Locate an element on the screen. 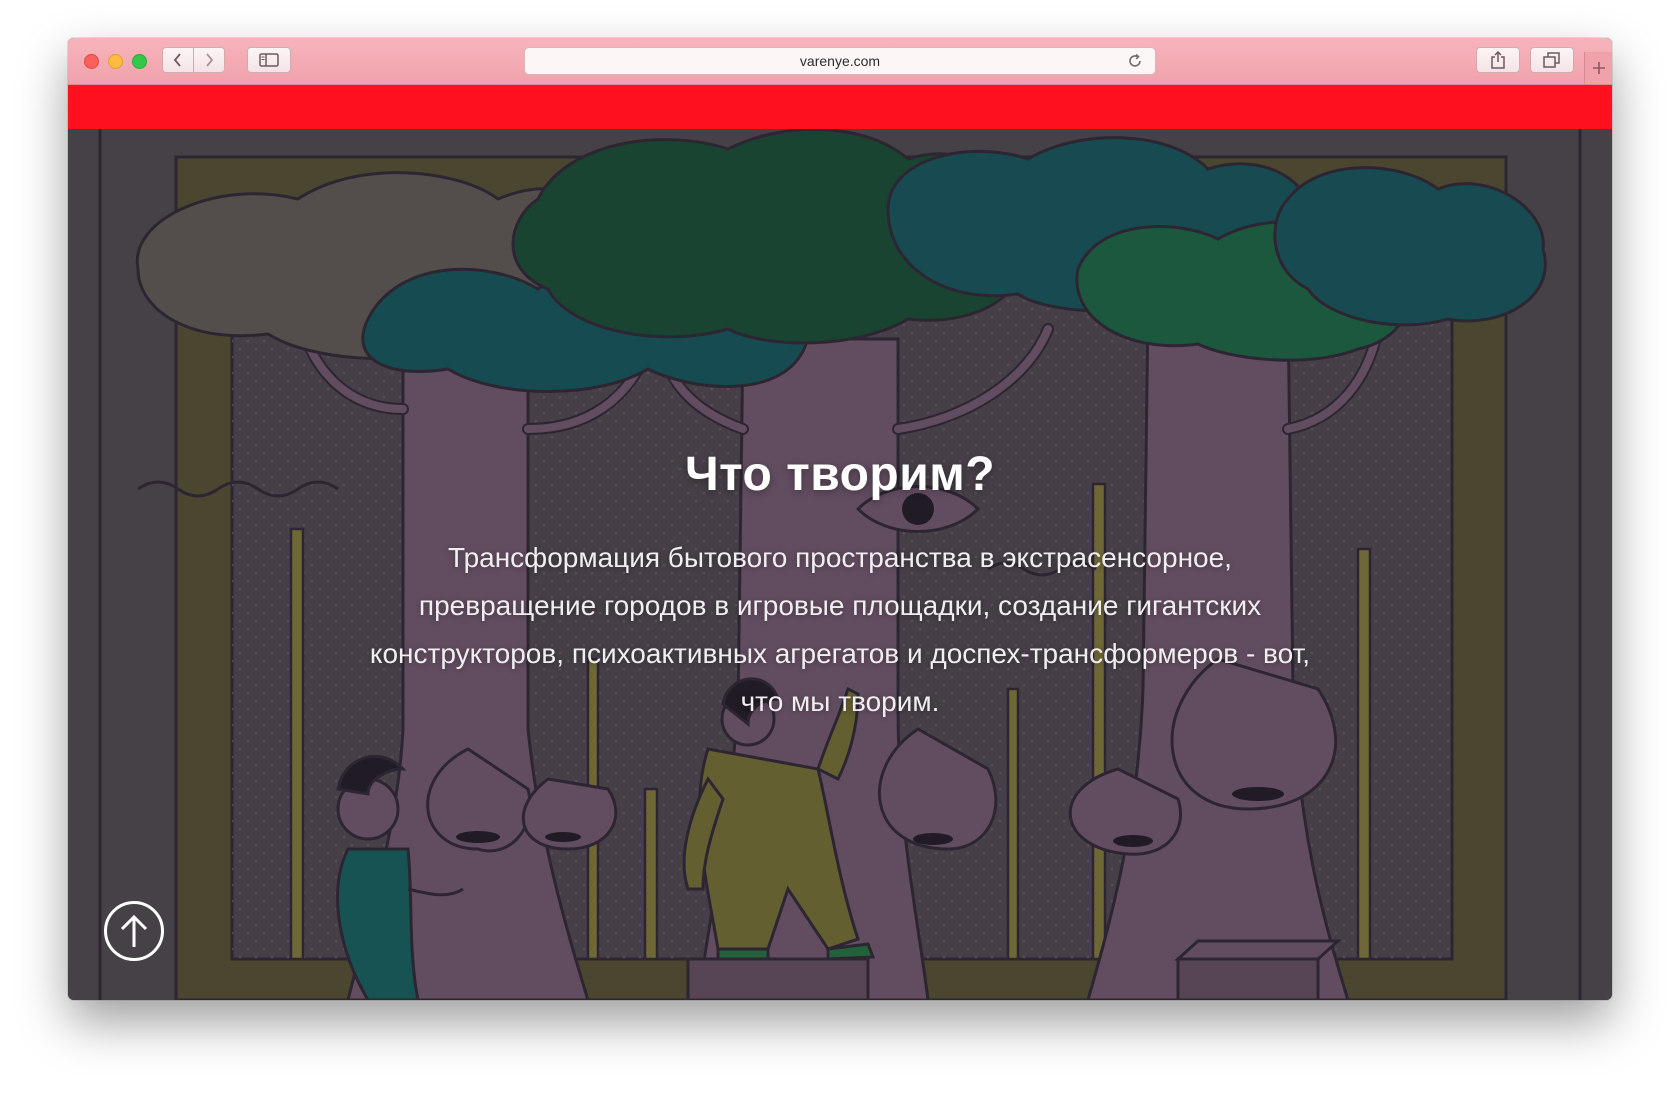 Image resolution: width=1680 pixels, height=1097 pixels. window-close-button is located at coordinates (91, 61).